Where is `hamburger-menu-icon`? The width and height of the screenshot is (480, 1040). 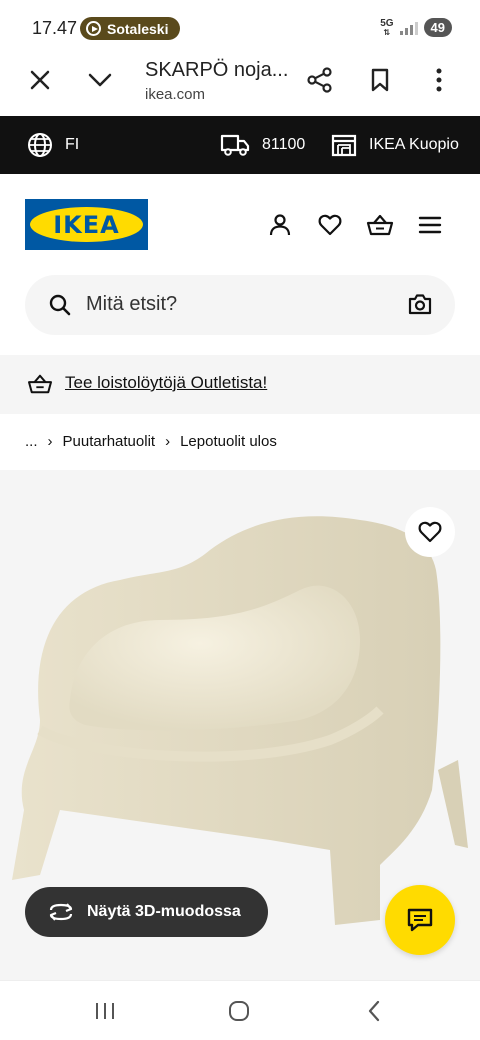
hamburger-menu-icon is located at coordinates (430, 225).